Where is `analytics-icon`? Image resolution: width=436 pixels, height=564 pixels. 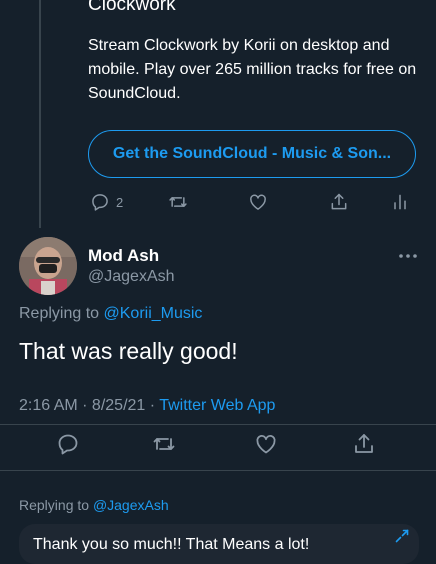 analytics-icon is located at coordinates (400, 202).